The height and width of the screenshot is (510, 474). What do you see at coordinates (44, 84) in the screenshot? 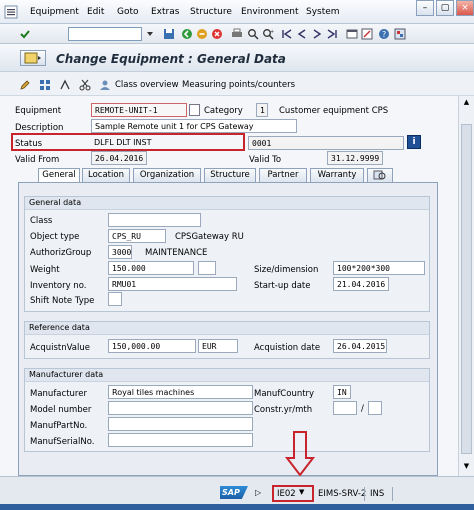
I see `classification-icon` at bounding box center [44, 84].